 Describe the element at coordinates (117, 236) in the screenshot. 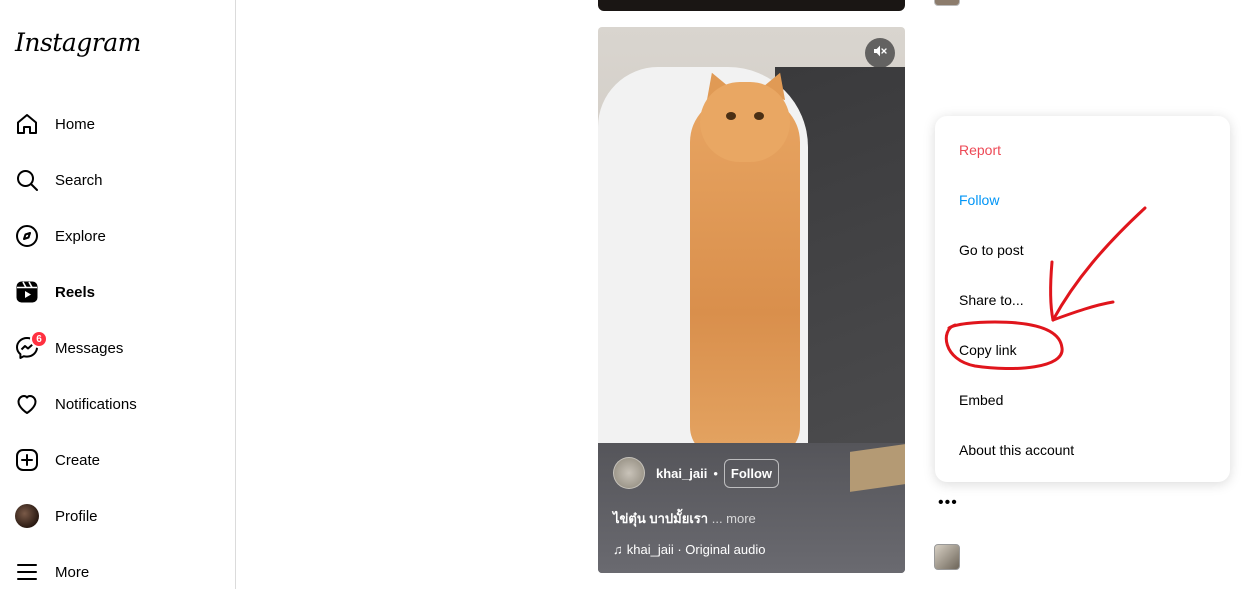

I see `sidebar-item-explore: Explore` at that location.